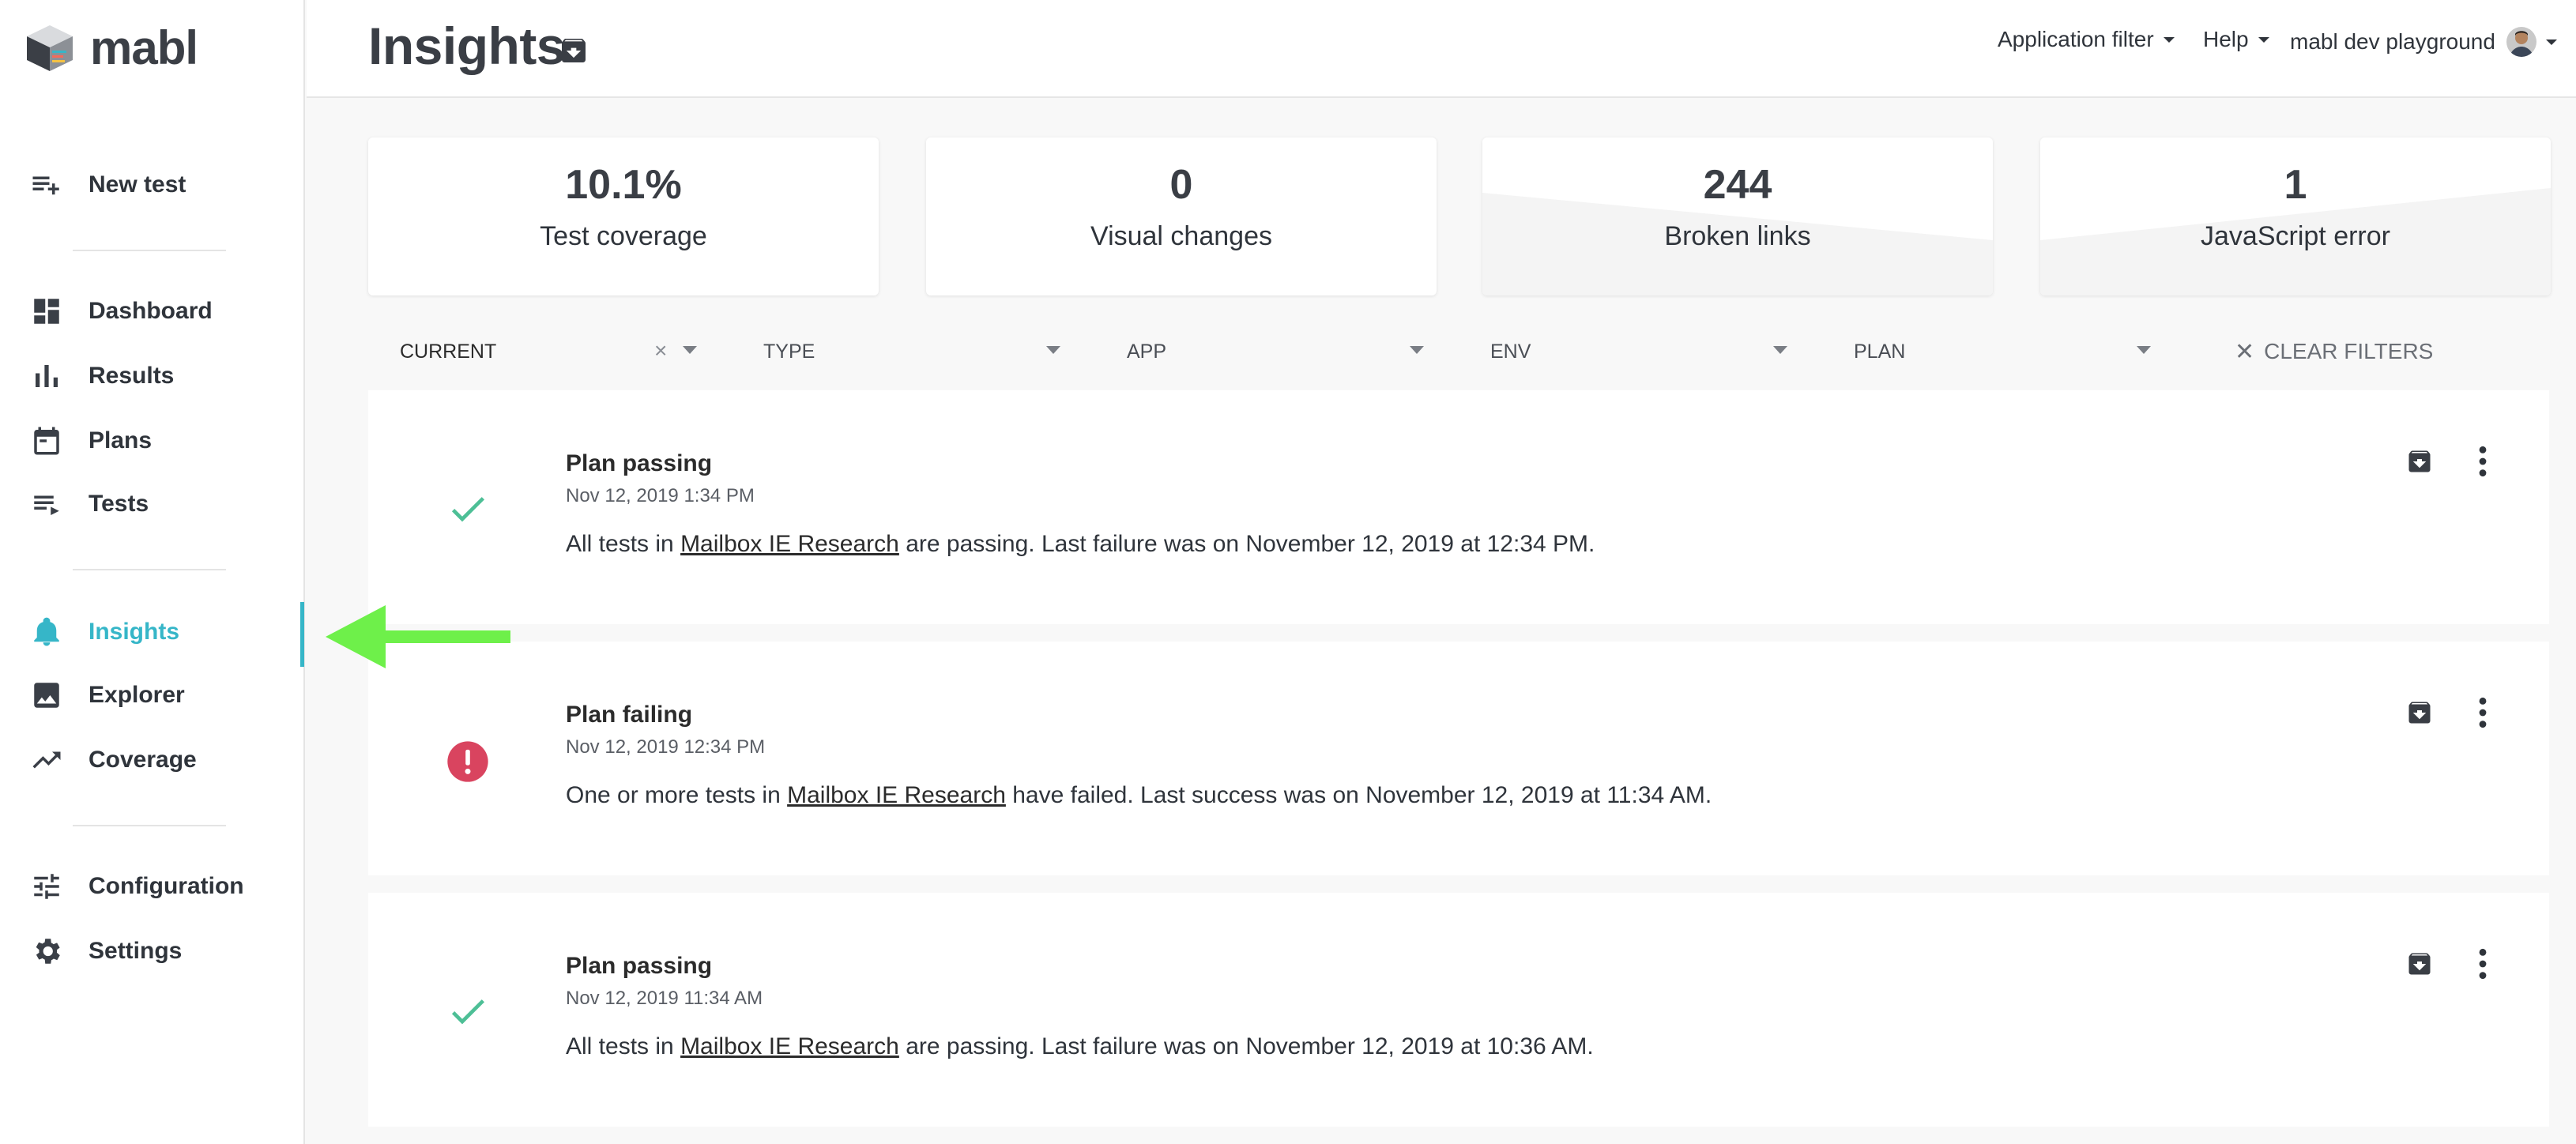 This screenshot has height=1144, width=2576. Describe the element at coordinates (46, 695) in the screenshot. I see `image-icon` at that location.